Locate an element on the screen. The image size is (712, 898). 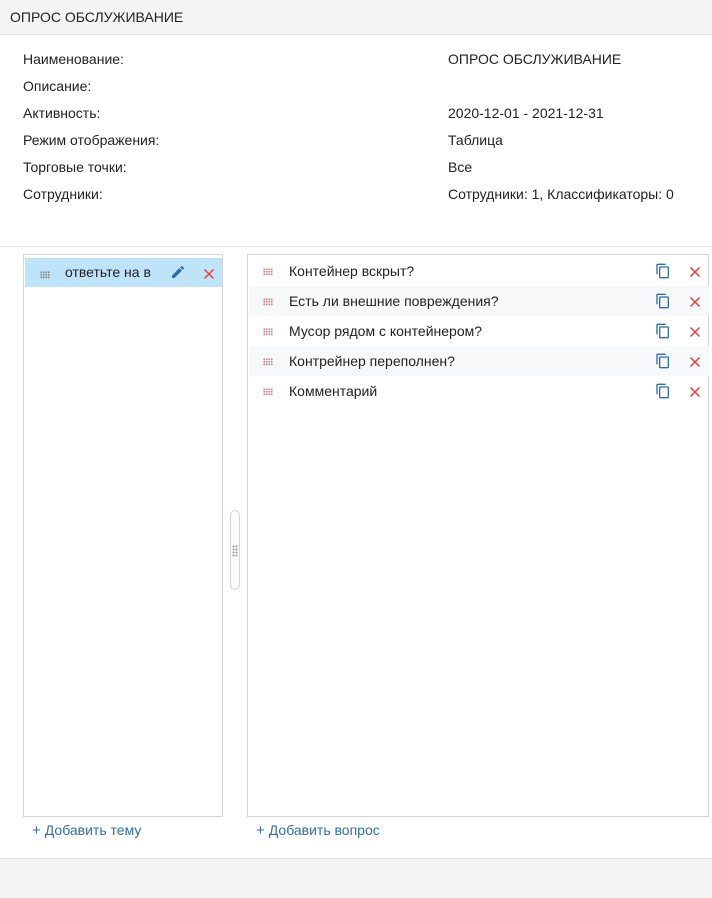
prop-value-activity: 2020-12-01 - 2021-12-31 is located at coordinates (526, 113).